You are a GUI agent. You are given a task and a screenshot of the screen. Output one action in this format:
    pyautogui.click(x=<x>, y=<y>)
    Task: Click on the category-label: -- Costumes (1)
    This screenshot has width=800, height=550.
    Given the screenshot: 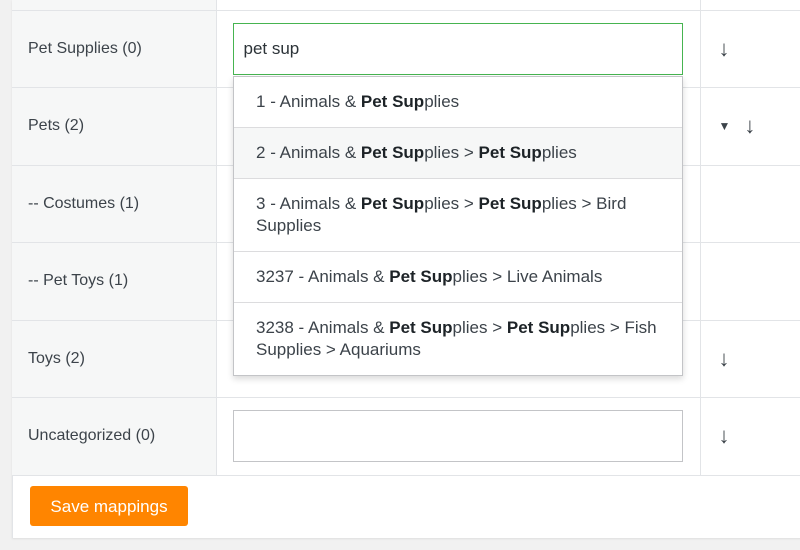 What is the action you would take?
    pyautogui.click(x=114, y=204)
    